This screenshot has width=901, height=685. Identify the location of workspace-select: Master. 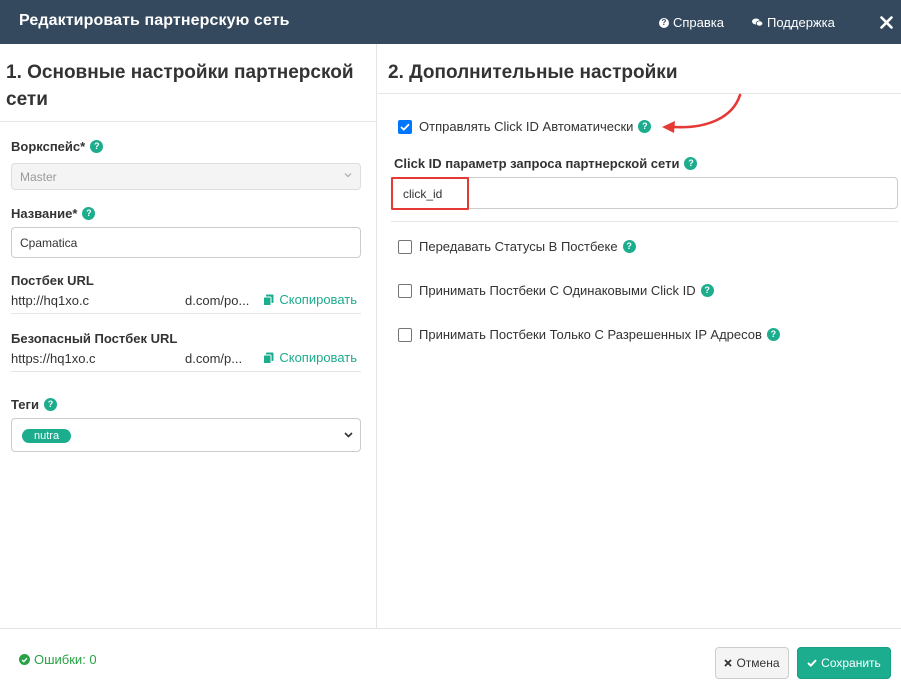
(186, 176).